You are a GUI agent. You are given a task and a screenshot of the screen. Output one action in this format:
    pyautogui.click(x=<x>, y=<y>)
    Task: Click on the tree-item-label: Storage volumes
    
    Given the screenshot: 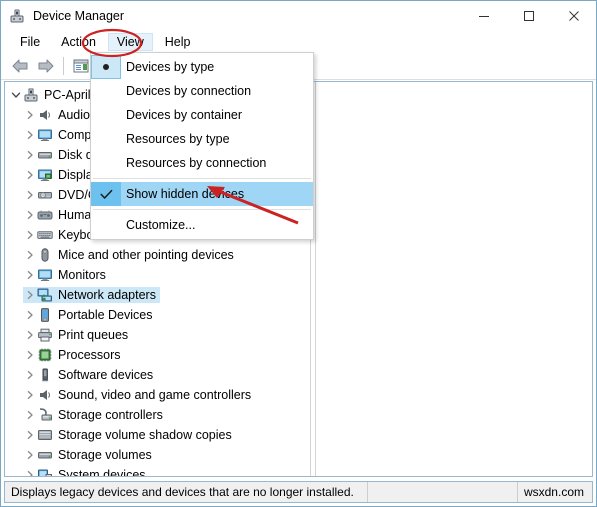 What is the action you would take?
    pyautogui.click(x=105, y=454)
    